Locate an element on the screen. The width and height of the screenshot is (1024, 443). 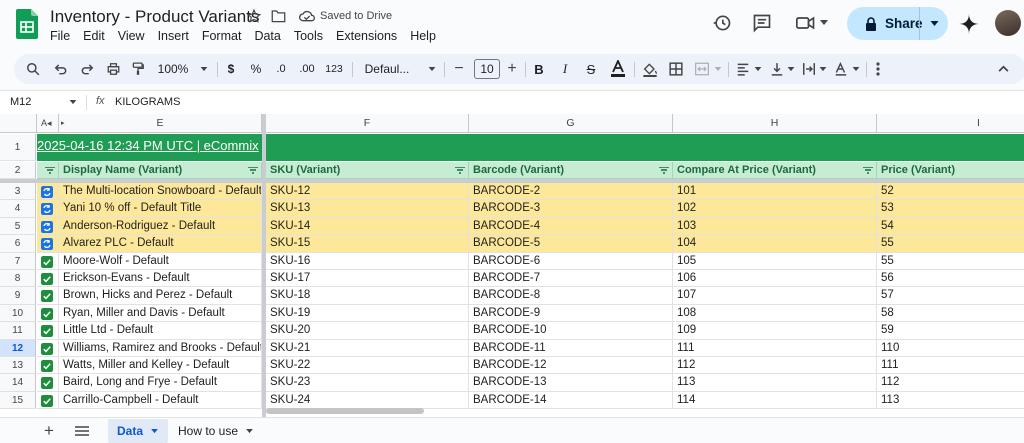
banner-link: 2025-04-16 12:34 PM UTC | eCommix is located at coordinates (148, 145).